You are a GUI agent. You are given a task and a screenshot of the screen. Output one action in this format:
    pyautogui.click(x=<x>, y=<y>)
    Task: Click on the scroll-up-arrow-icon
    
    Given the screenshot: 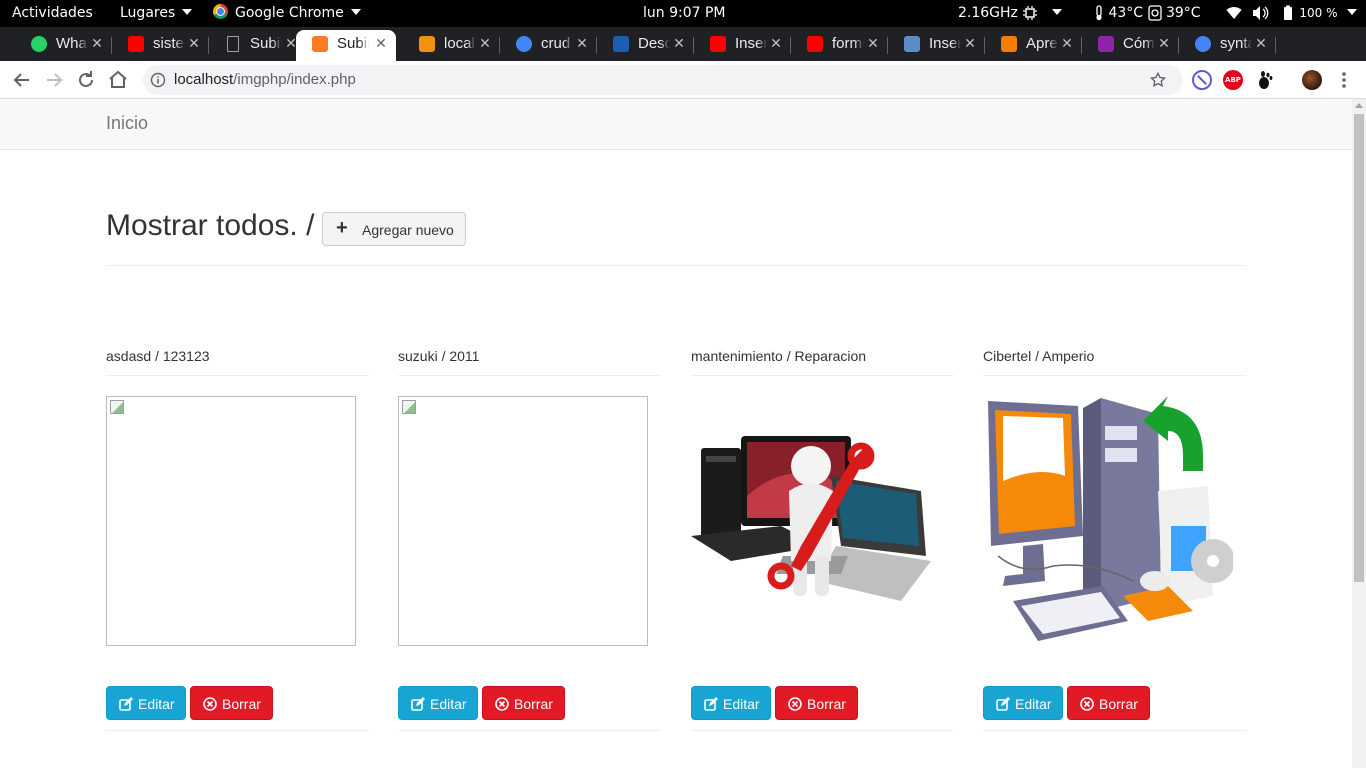 What is the action you would take?
    pyautogui.click(x=1359, y=105)
    